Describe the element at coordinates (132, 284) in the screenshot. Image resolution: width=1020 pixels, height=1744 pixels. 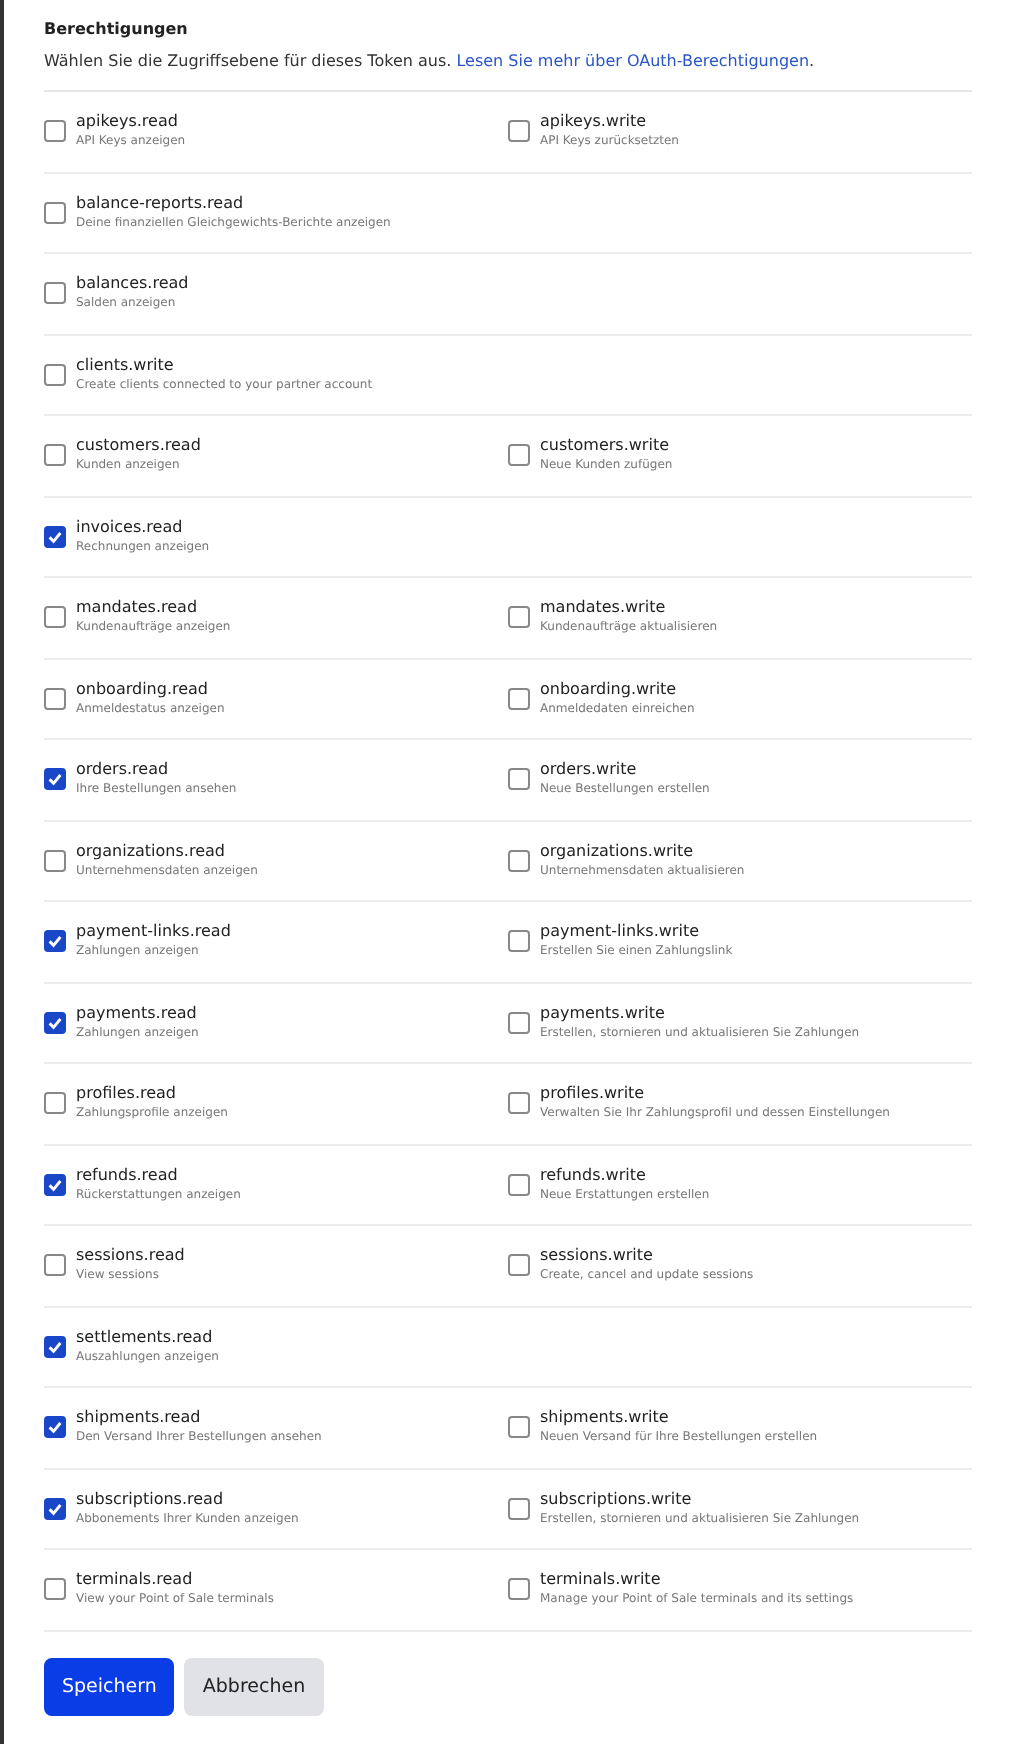
I see `permission-name: balances.read` at that location.